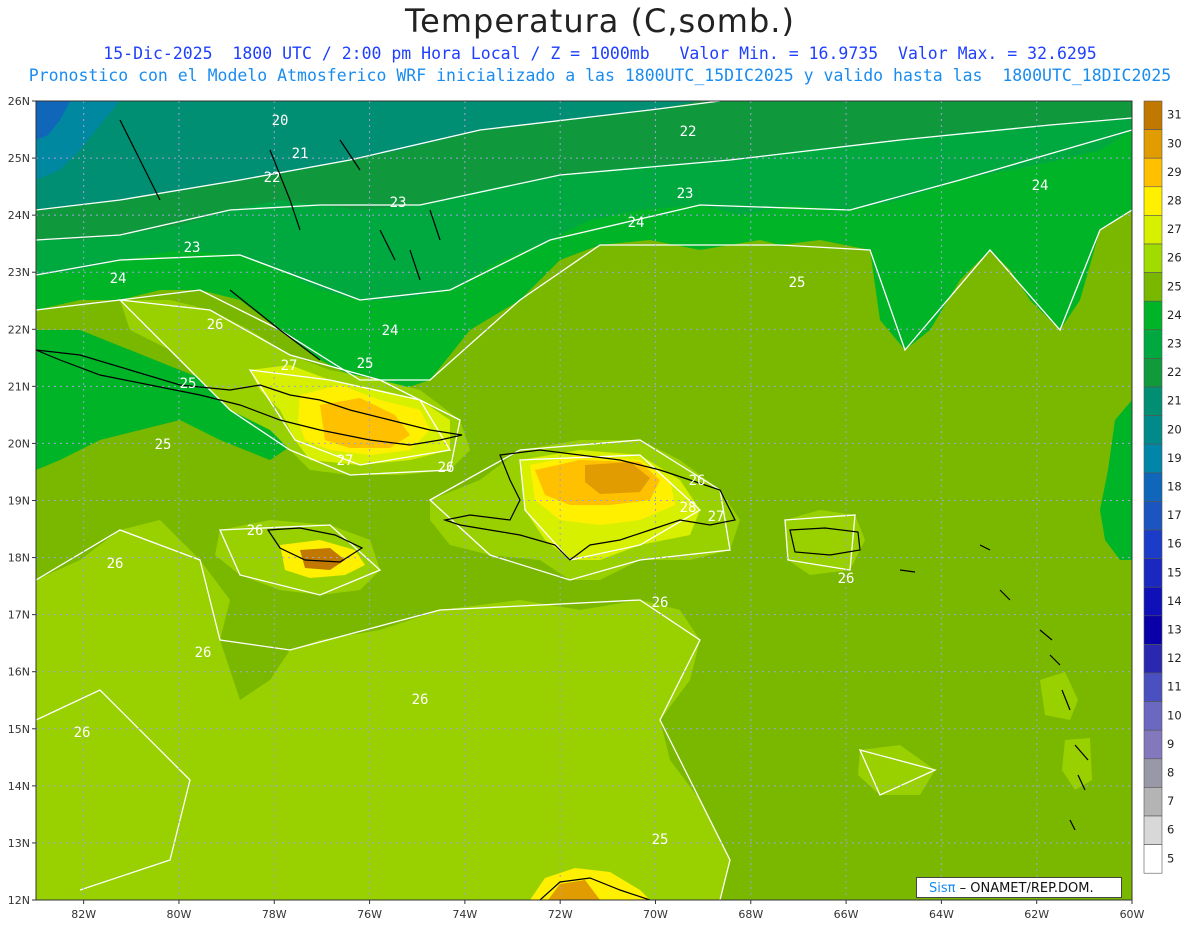  What do you see at coordinates (19, 443) in the screenshot?
I see `lat-label-20N: 20N` at bounding box center [19, 443].